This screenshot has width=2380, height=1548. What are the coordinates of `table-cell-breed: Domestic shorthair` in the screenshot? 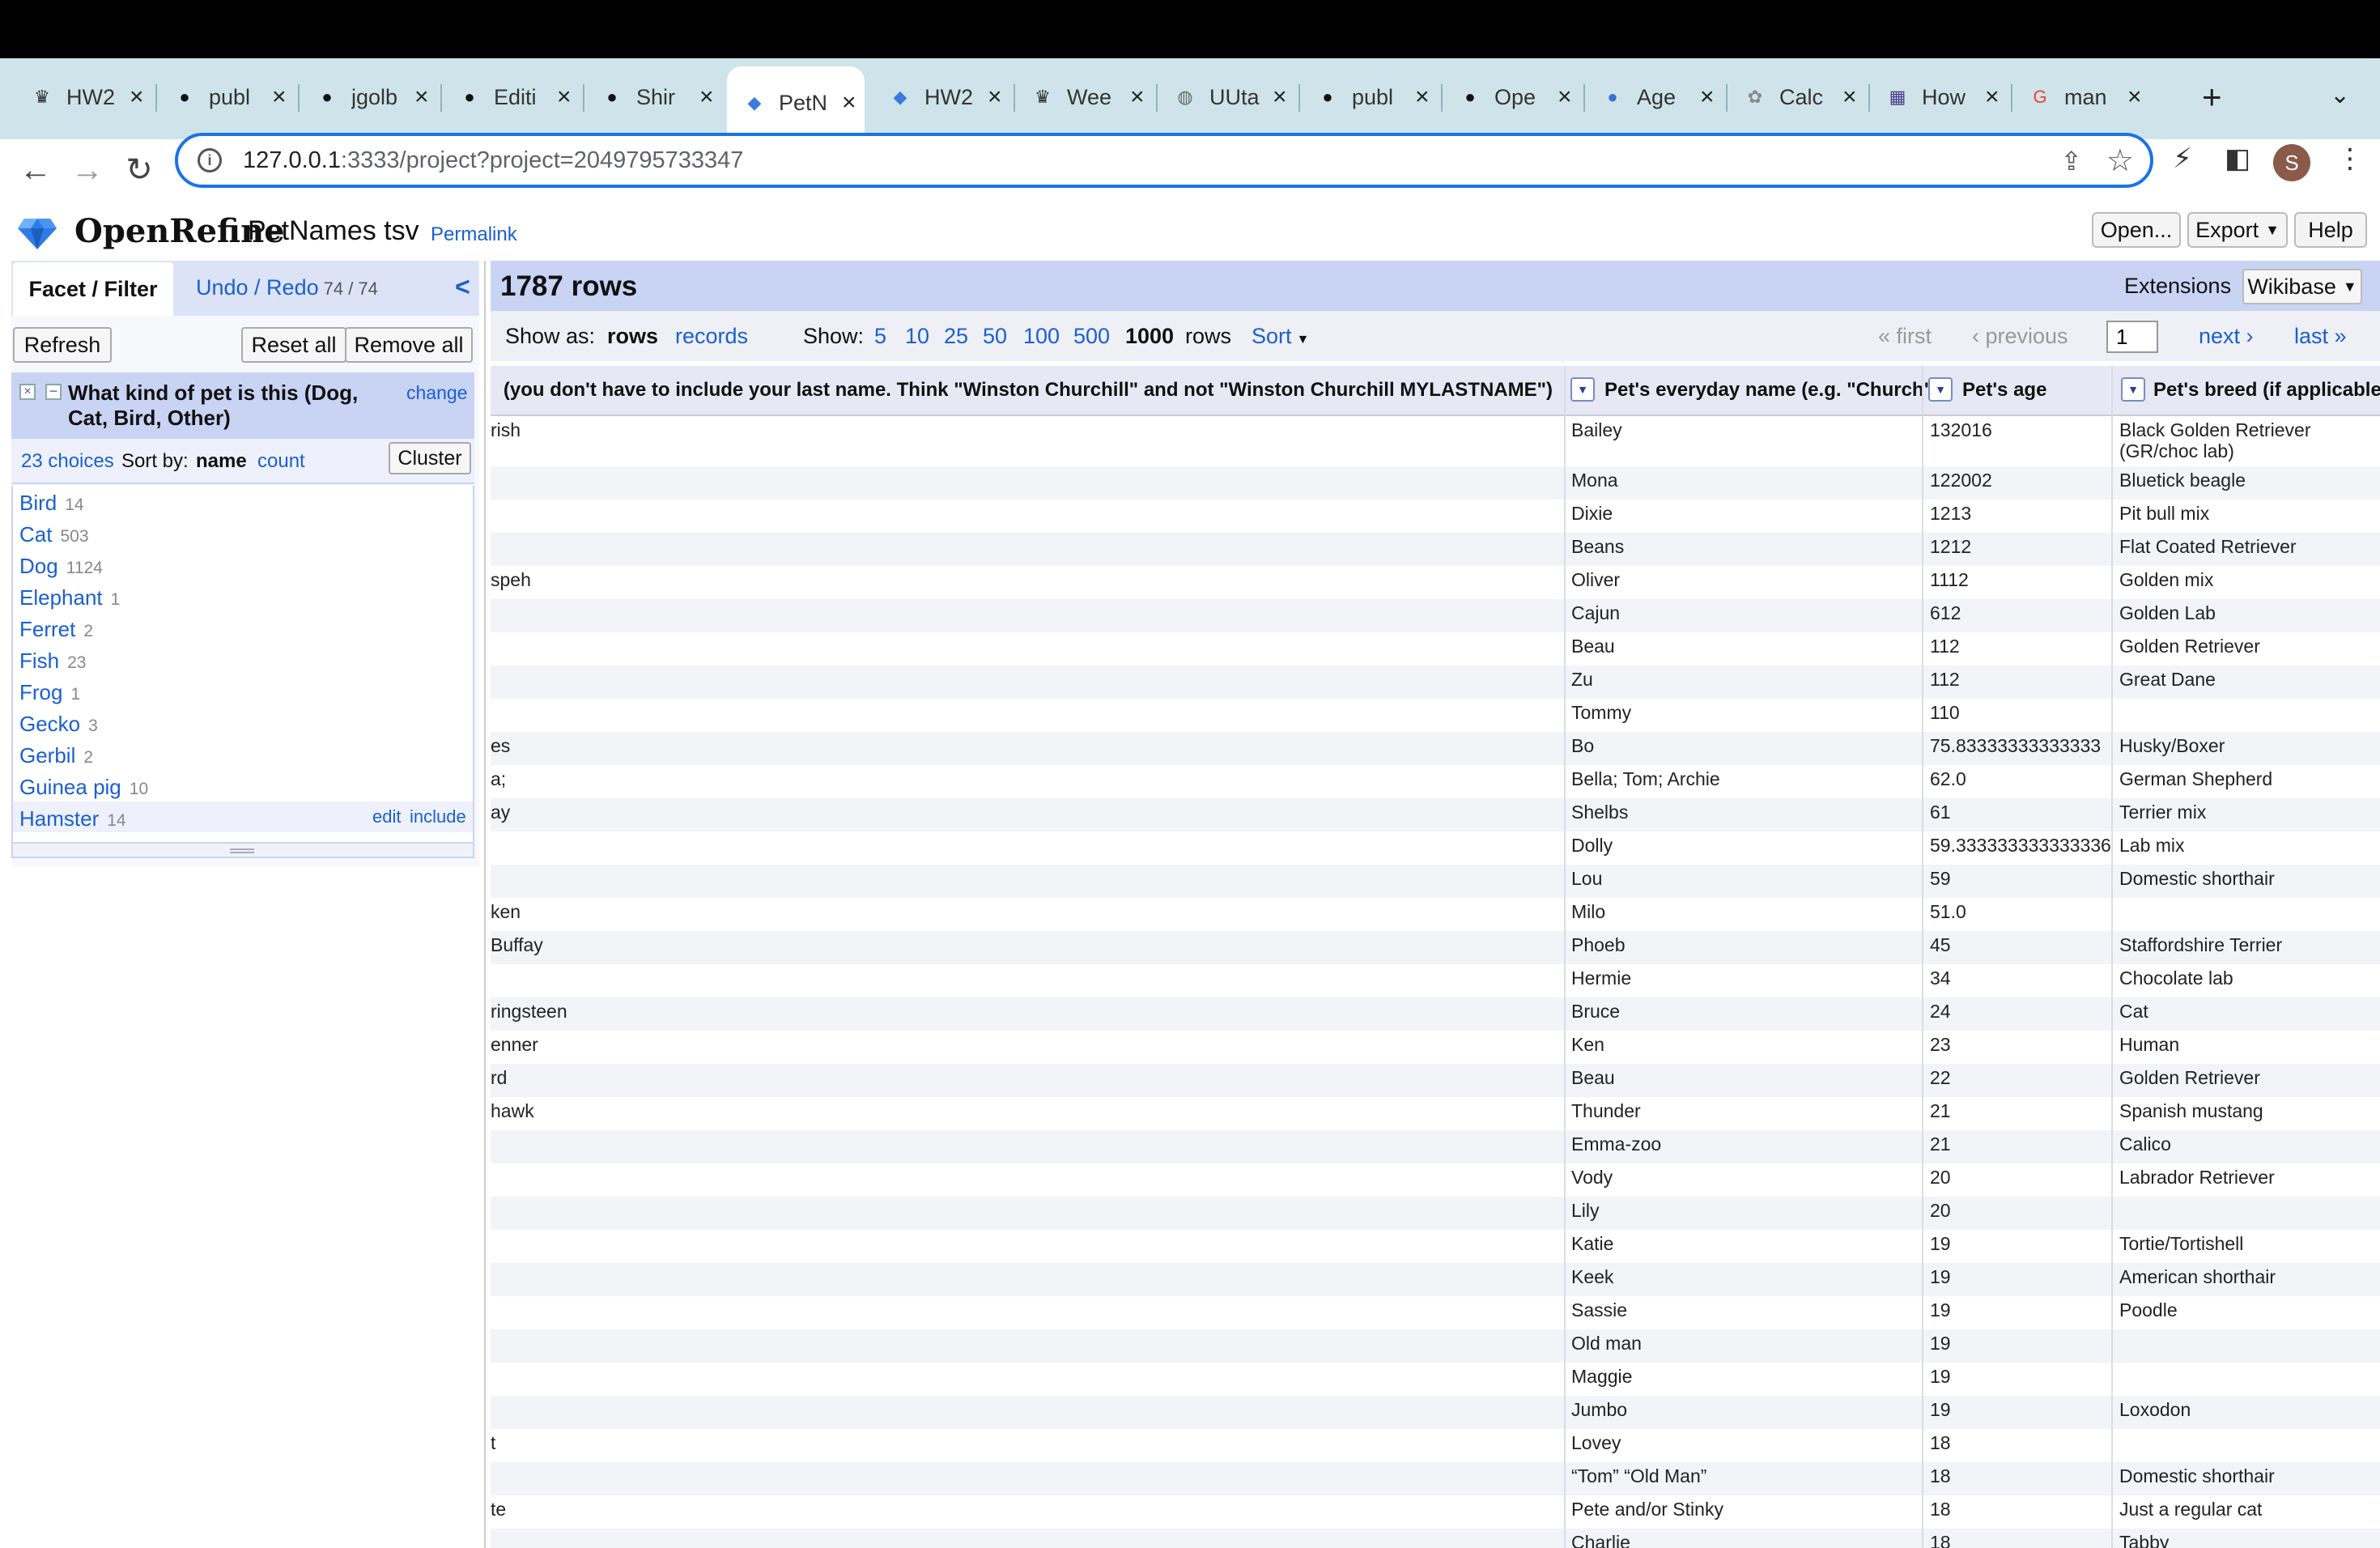 It's located at (2197, 878).